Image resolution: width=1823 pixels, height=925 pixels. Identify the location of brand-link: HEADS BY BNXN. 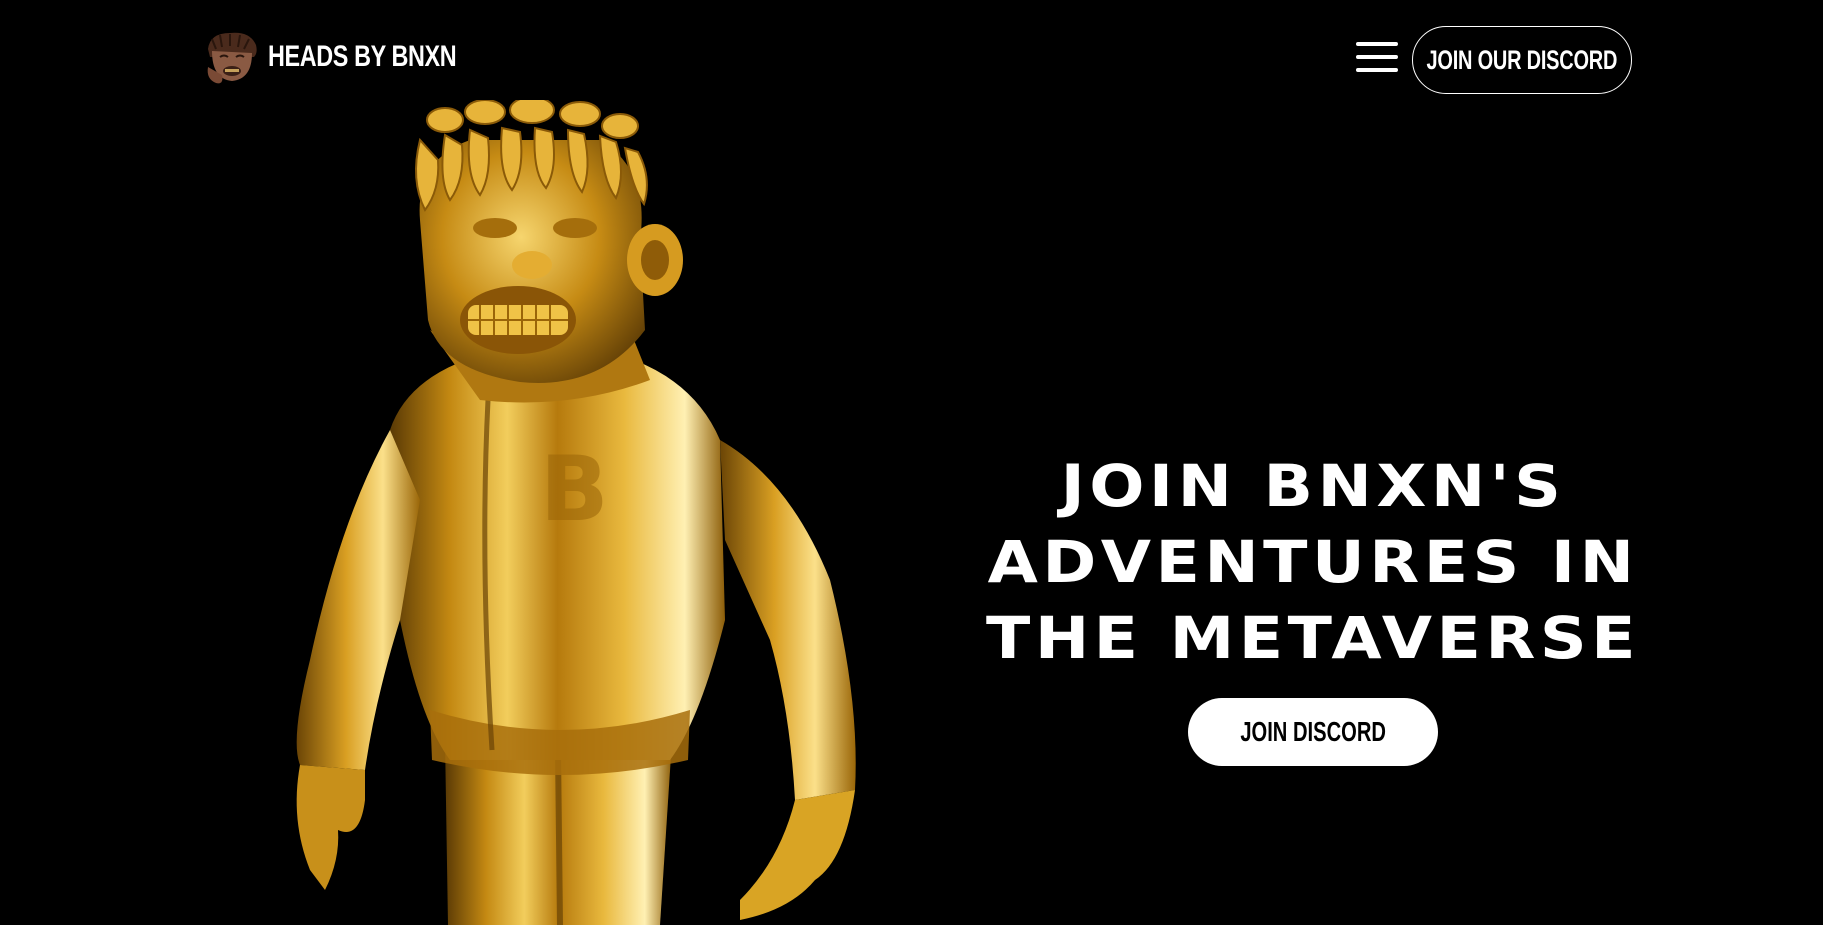
(355, 57).